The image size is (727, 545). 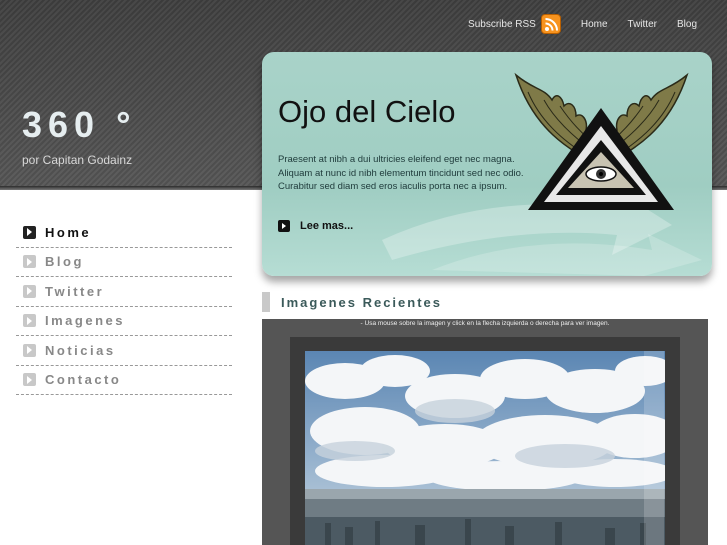 I want to click on sidebar-item-label: Imagenes, so click(x=85, y=321).